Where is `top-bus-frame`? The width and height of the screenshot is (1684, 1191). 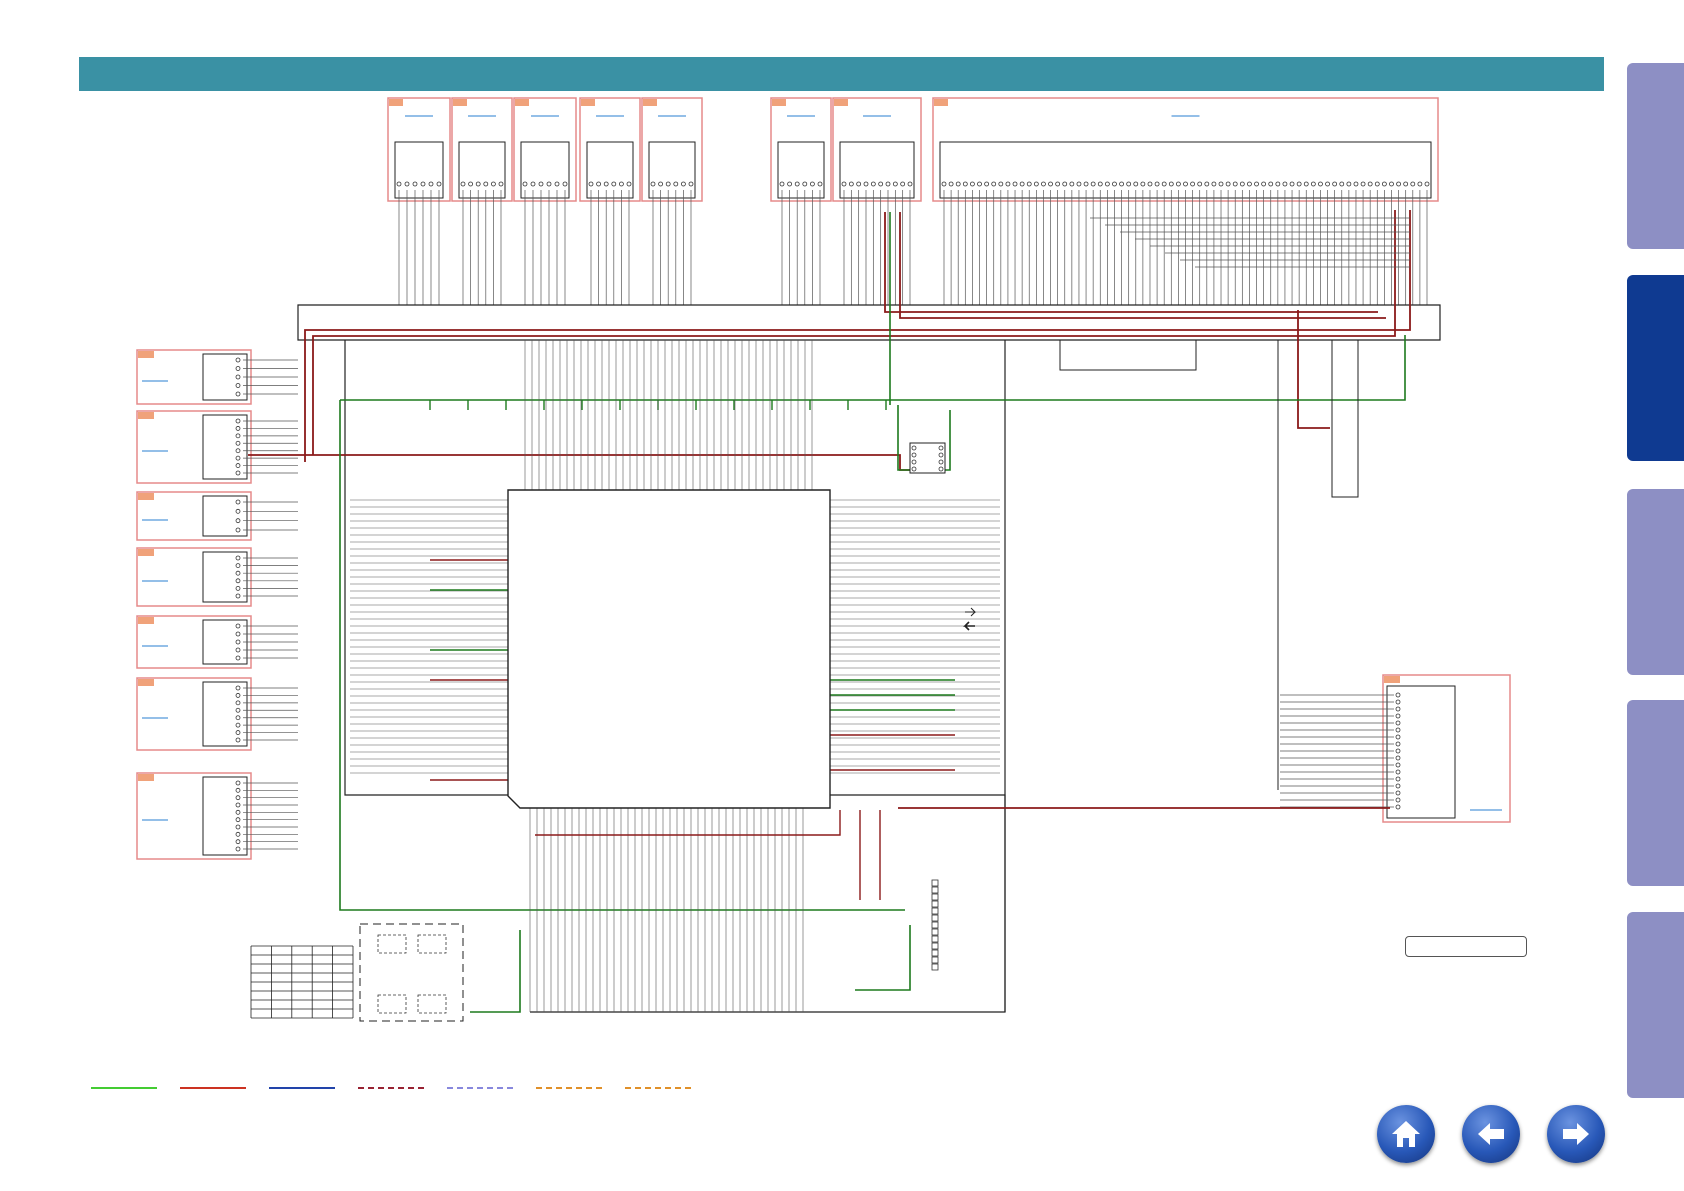
top-bus-frame is located at coordinates (869, 322).